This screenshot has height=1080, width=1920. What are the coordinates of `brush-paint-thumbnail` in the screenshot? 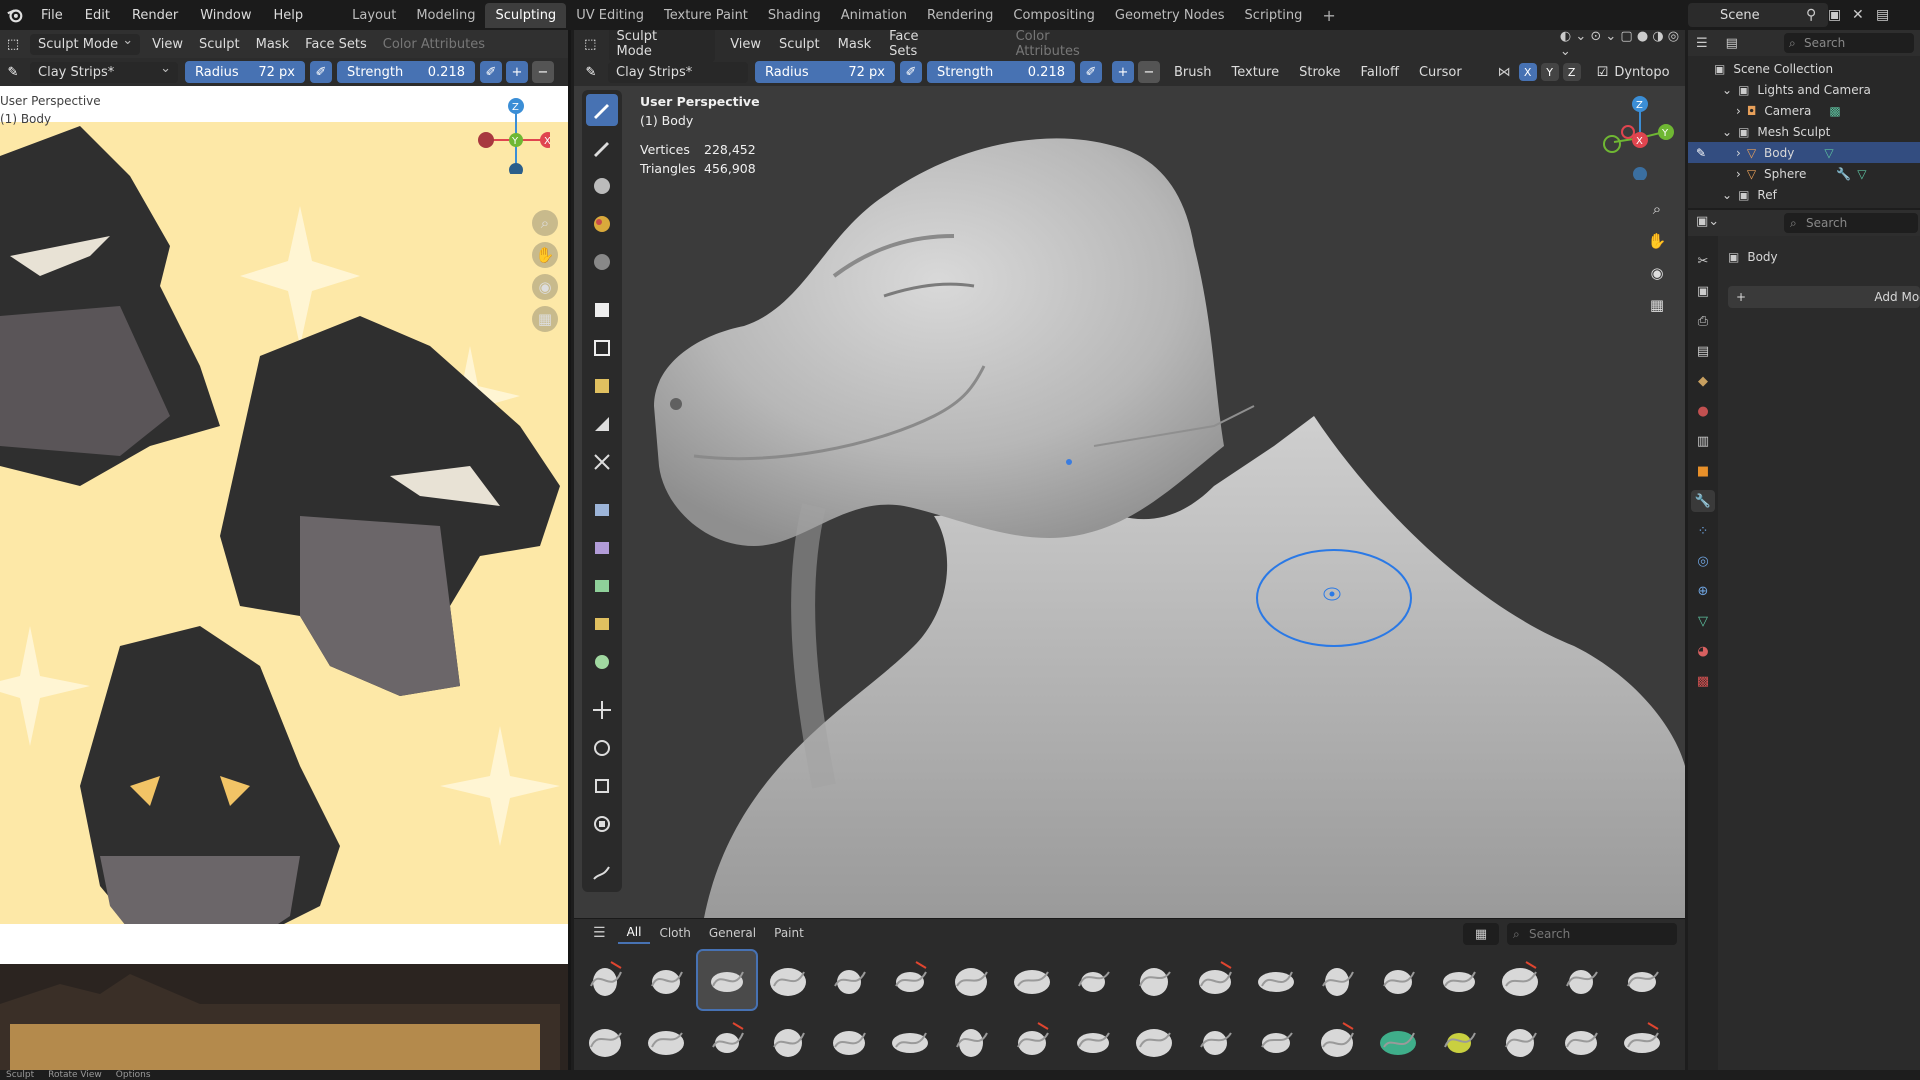 It's located at (1459, 1041).